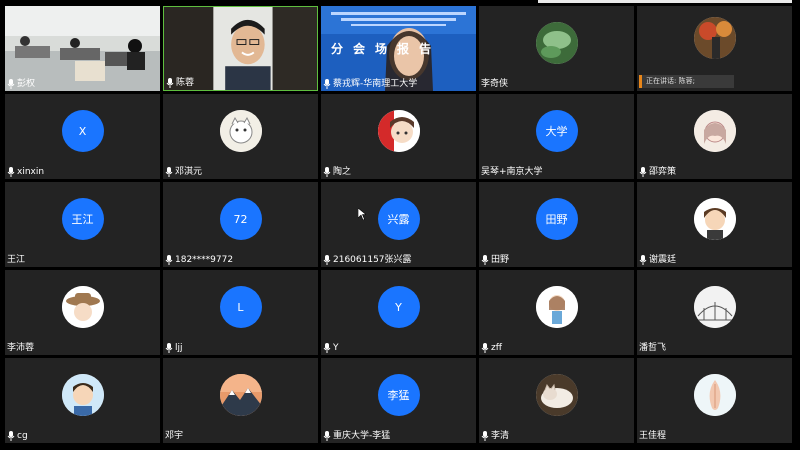 The image size is (800, 450). I want to click on participant-name: 王佳程, so click(653, 436).